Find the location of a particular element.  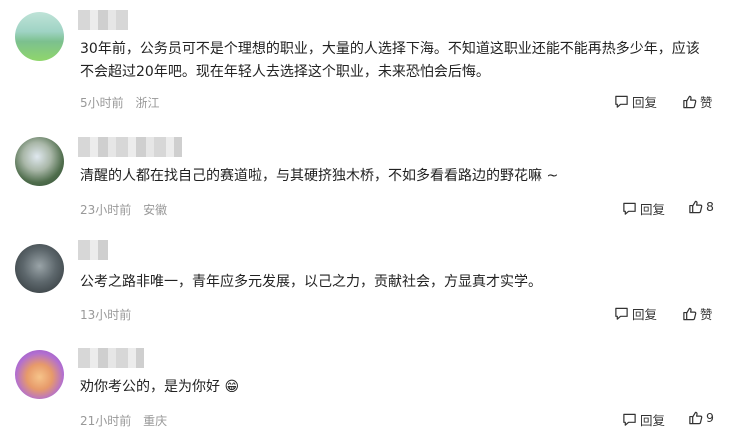

comment-meta: 13小时前 is located at coordinates (109, 314).